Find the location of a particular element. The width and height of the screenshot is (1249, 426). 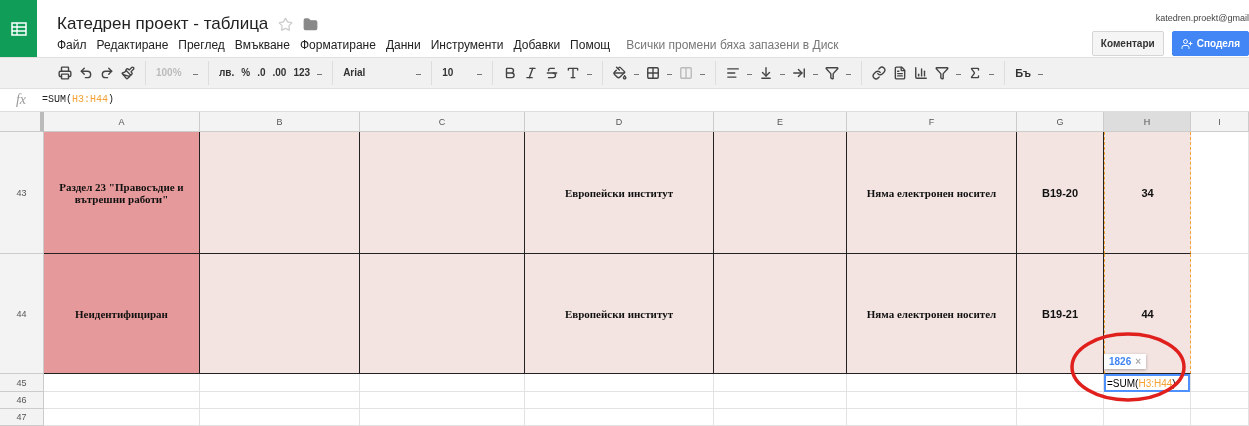

increase-decimal-button: .00 is located at coordinates (279, 73).